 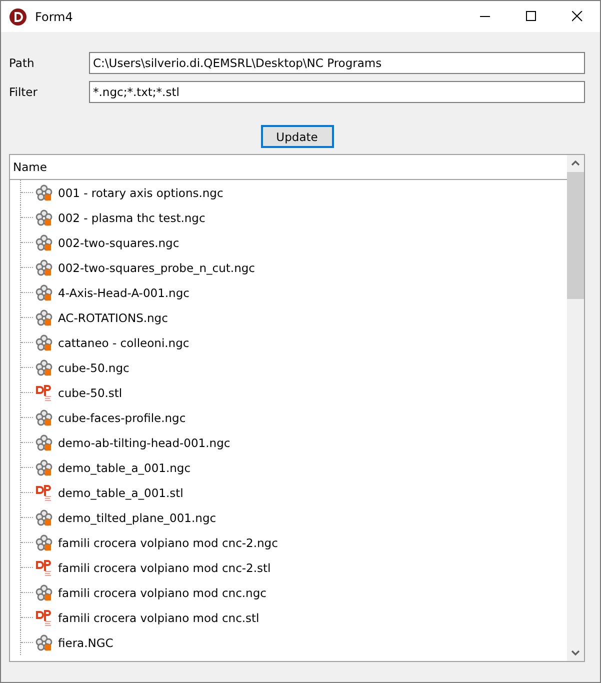 I want to click on app-icon, so click(x=18, y=17).